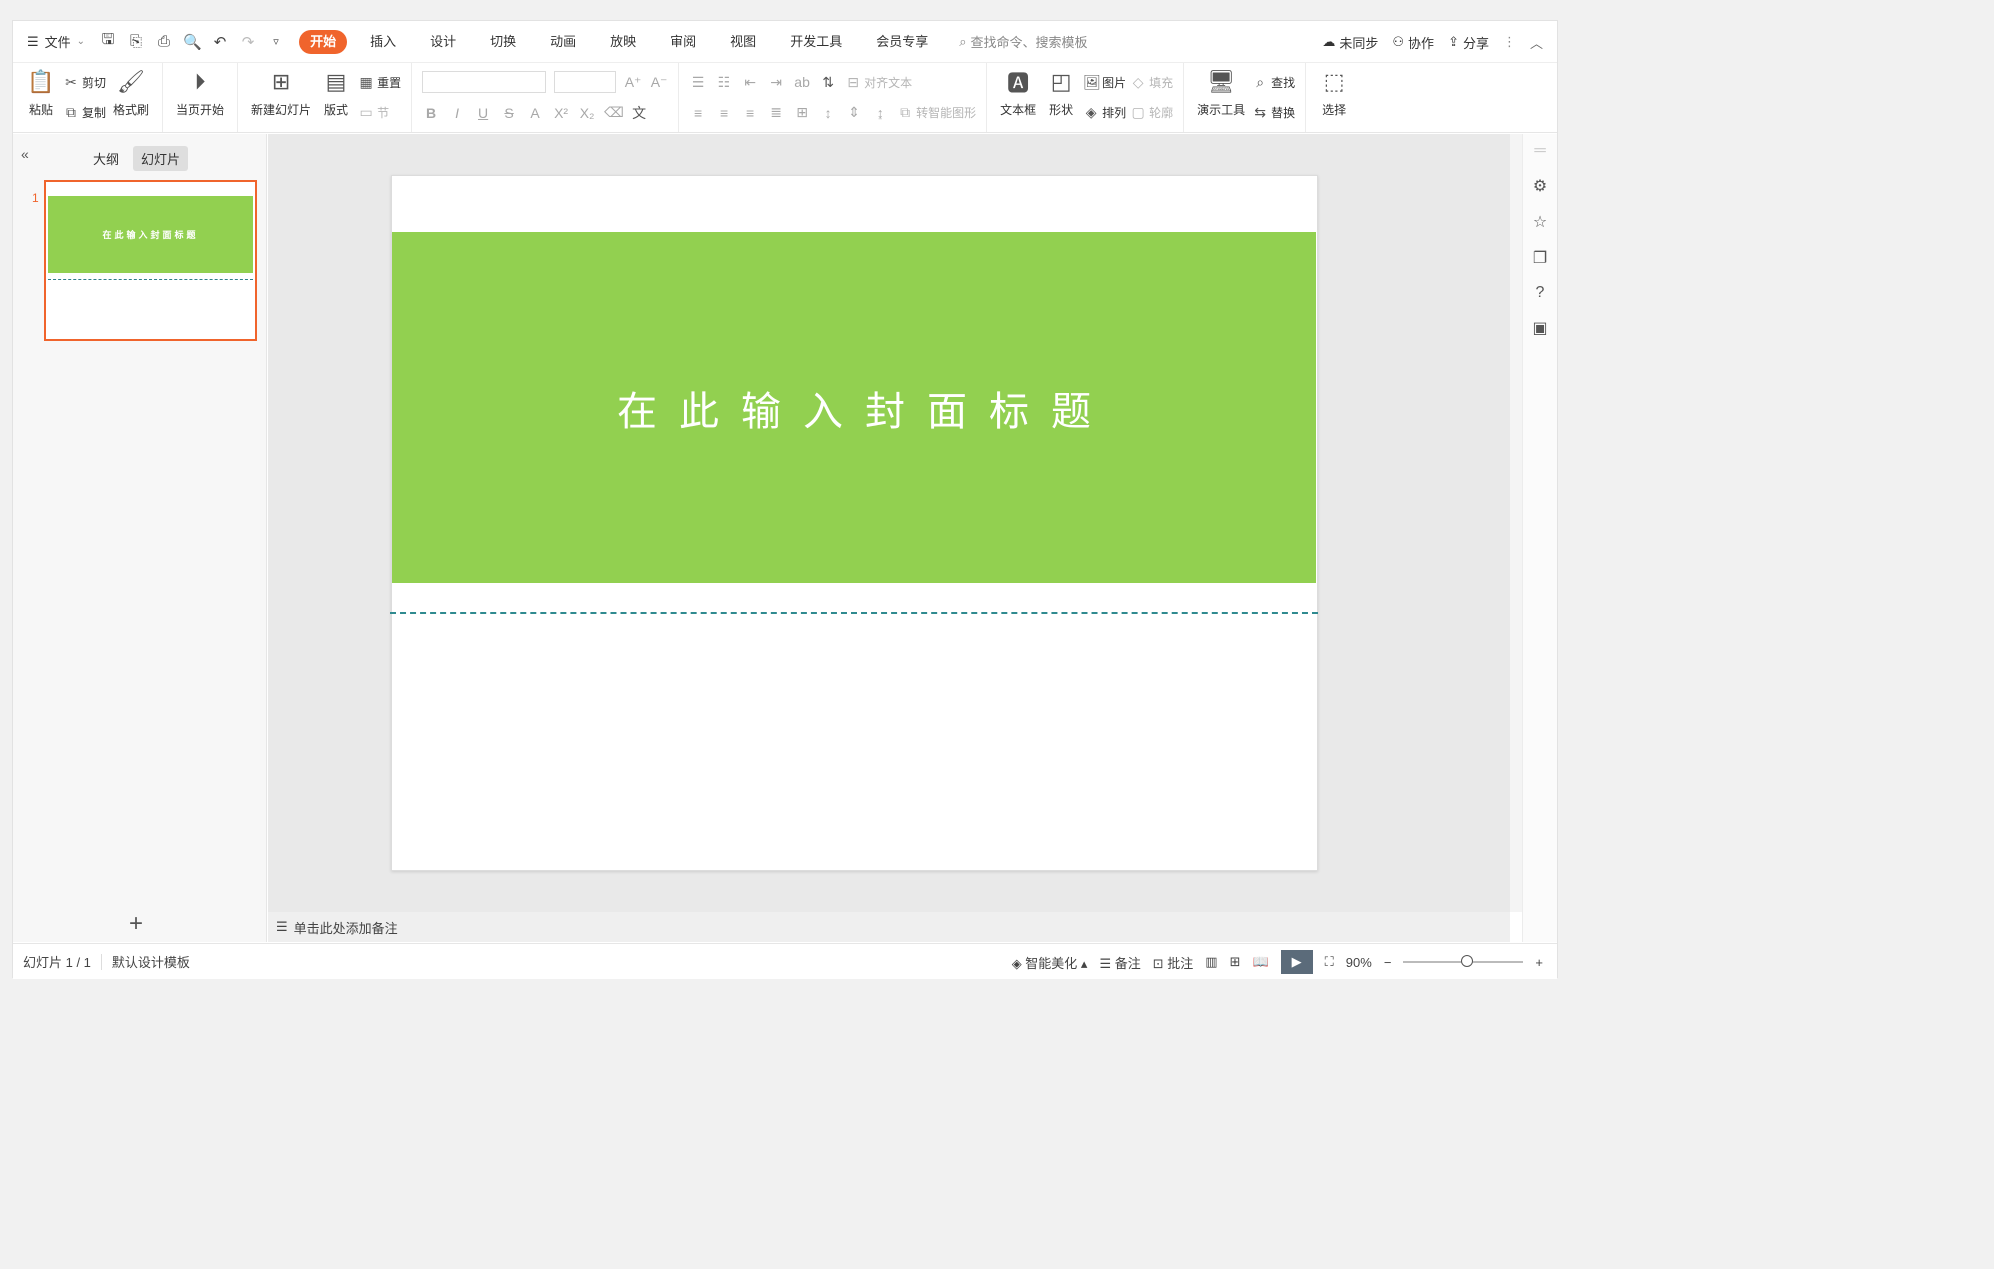 The image size is (1994, 1269). I want to click on paragraph-spacing-icon: ⇕, so click(854, 112).